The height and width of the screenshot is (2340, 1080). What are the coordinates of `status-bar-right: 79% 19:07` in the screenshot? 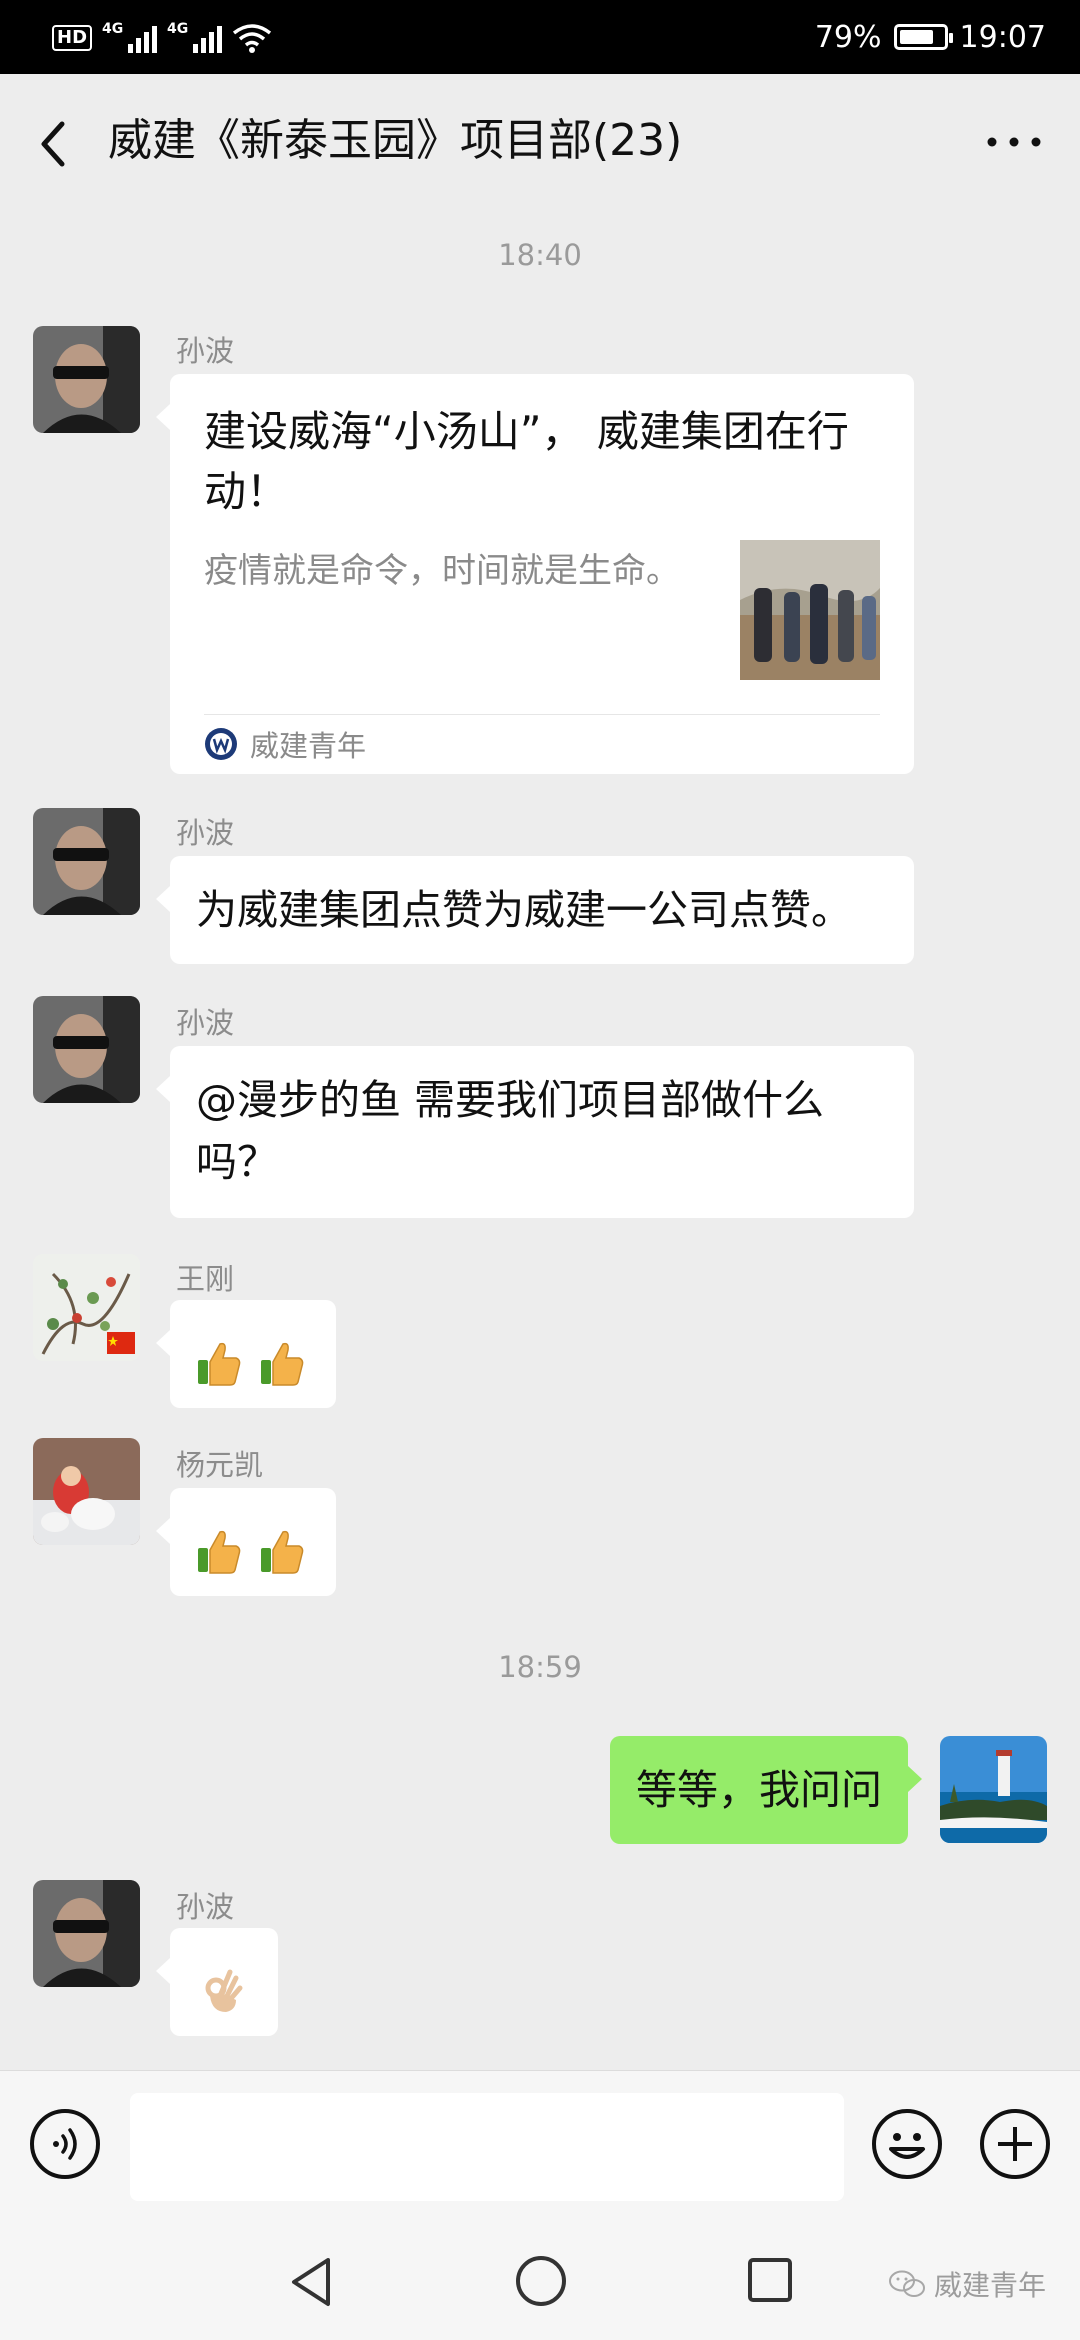 It's located at (930, 37).